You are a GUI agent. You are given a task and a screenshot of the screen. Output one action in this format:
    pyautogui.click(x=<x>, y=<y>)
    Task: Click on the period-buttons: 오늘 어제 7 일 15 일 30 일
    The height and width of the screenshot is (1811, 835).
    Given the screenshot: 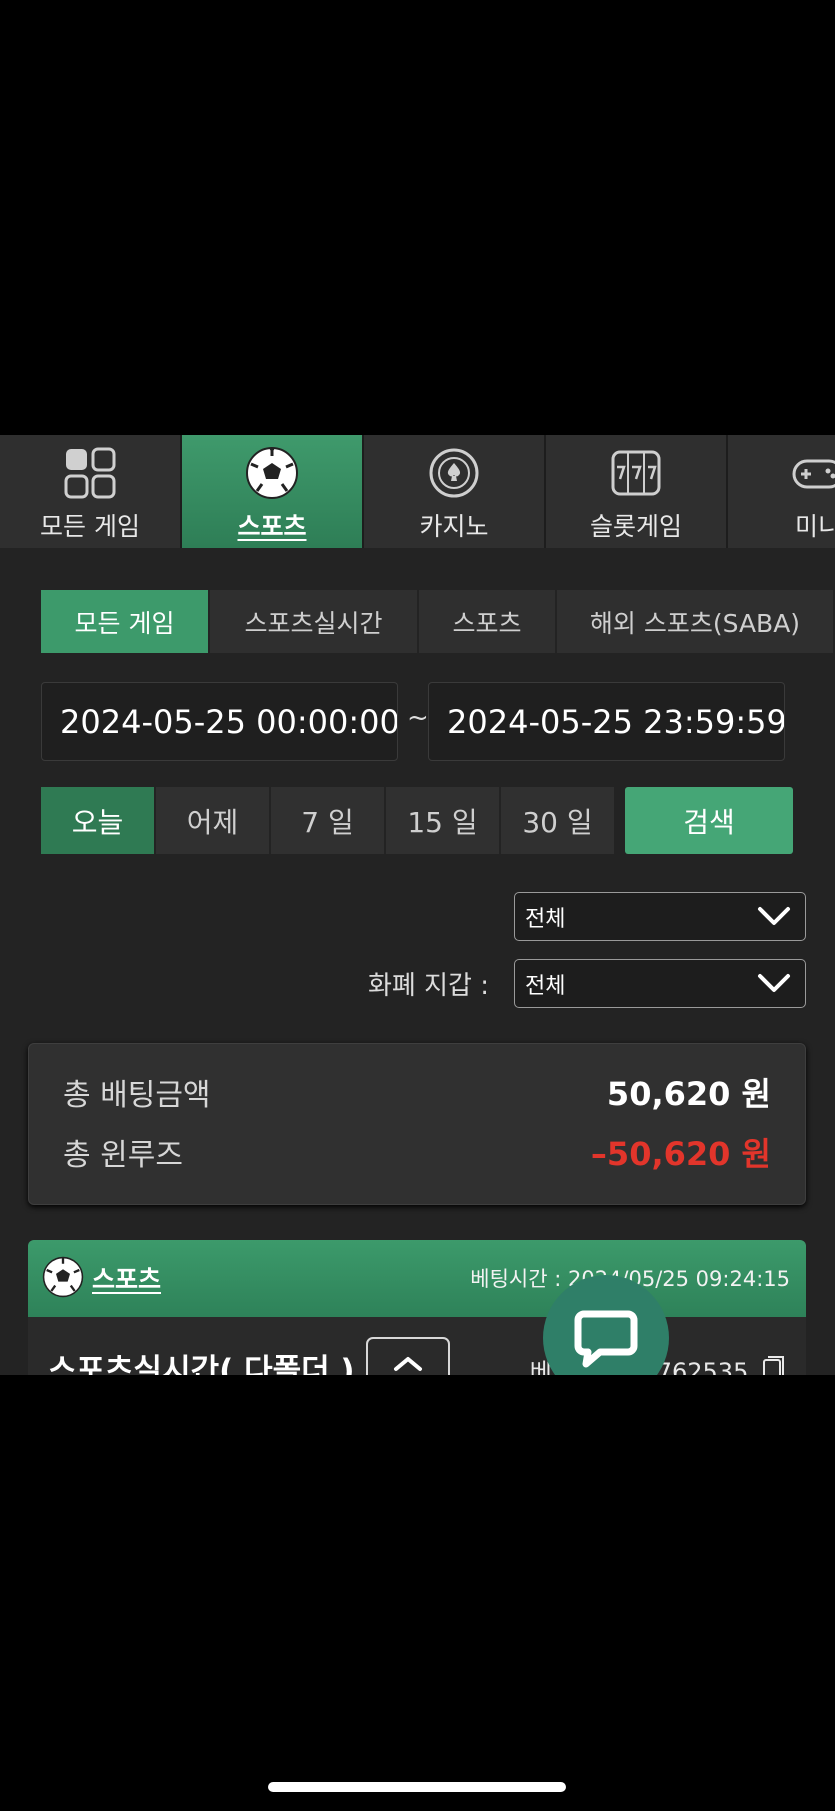 What is the action you would take?
    pyautogui.click(x=328, y=820)
    